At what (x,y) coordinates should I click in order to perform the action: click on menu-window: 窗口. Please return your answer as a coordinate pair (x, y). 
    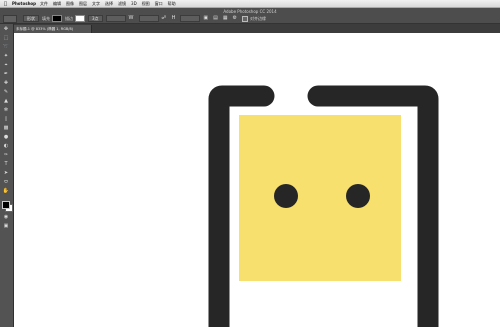
    Looking at the image, I should click on (159, 4).